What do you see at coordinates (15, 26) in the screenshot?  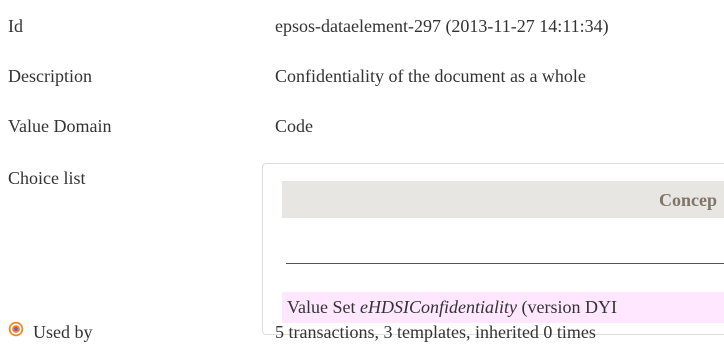 I see `id-label: Id` at bounding box center [15, 26].